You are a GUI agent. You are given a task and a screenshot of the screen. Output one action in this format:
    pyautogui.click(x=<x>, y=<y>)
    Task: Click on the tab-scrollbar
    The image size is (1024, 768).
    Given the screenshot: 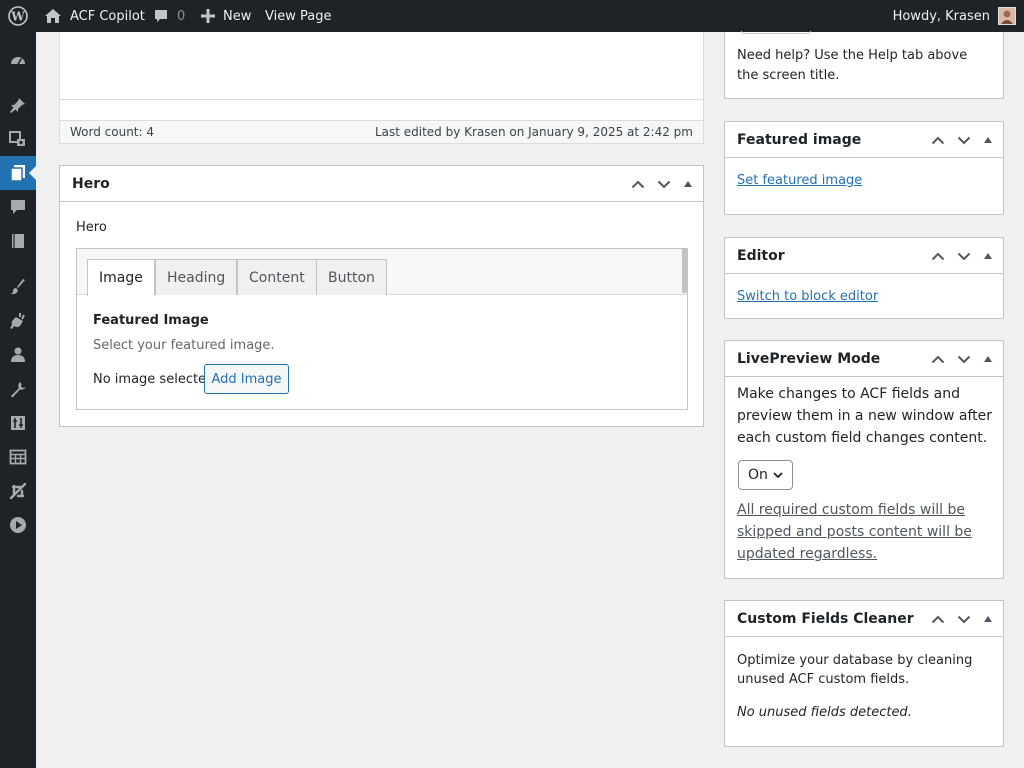 What is the action you would take?
    pyautogui.click(x=684, y=271)
    